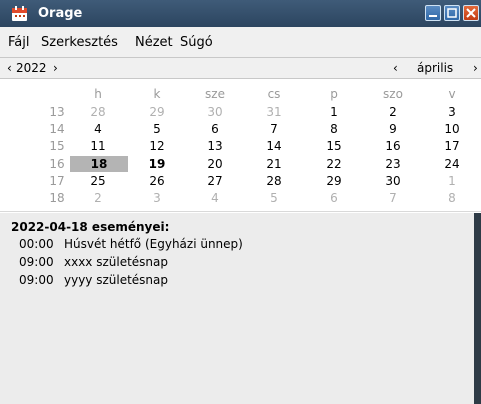 This screenshot has width=481, height=404. I want to click on close-button, so click(471, 13).